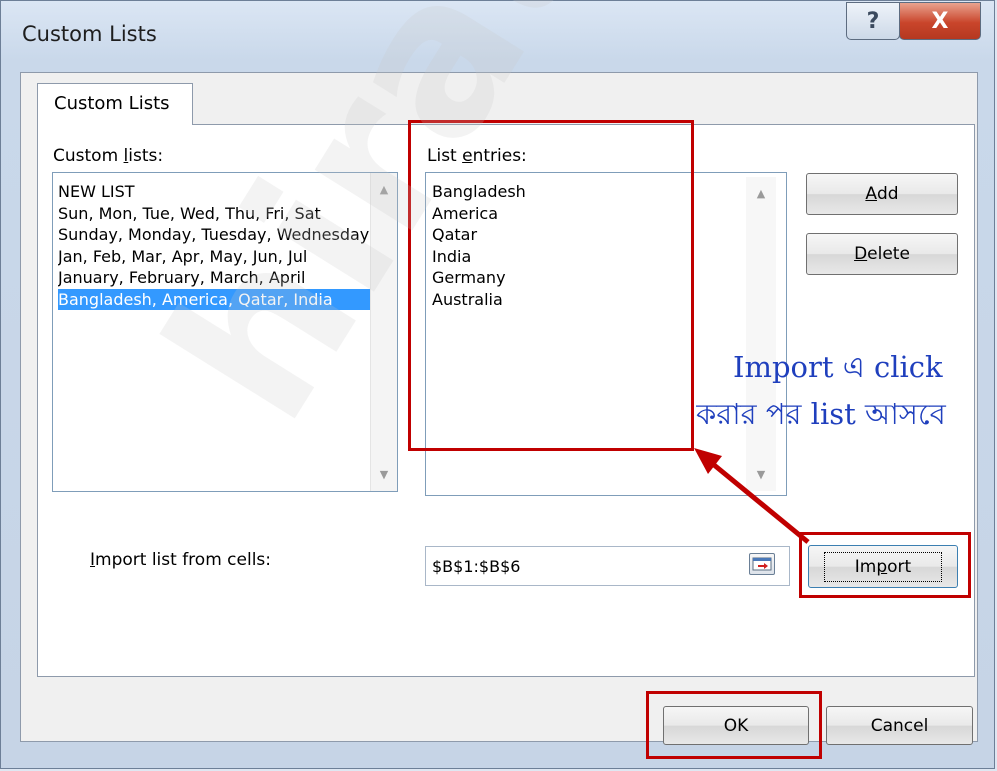  What do you see at coordinates (899, 725) in the screenshot?
I see `cancel-button: Cancel` at bounding box center [899, 725].